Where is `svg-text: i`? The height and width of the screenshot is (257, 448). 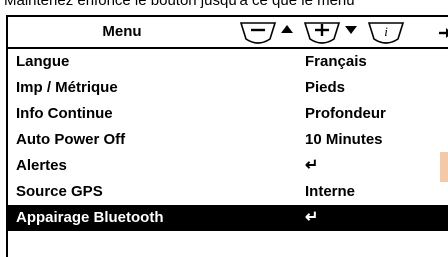
svg-text: i is located at coordinates (386, 31).